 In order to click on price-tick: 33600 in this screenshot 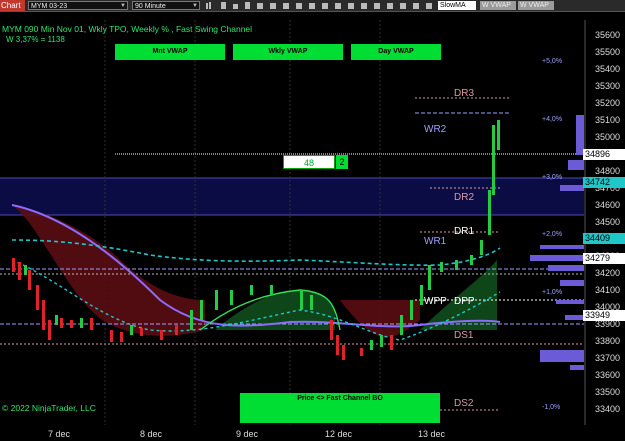, I will do `click(608, 375)`.